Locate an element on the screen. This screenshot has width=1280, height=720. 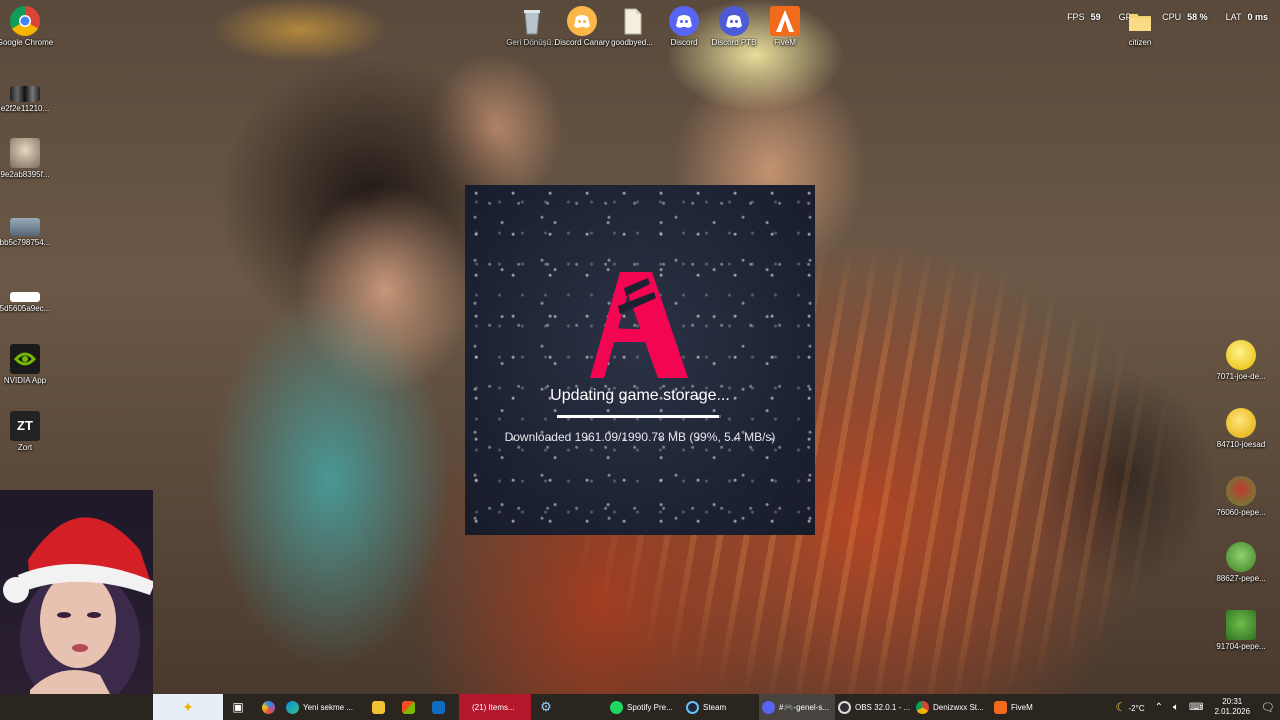
tray-overflow-chevron-icon: ⌃ is located at coordinates (1159, 707).